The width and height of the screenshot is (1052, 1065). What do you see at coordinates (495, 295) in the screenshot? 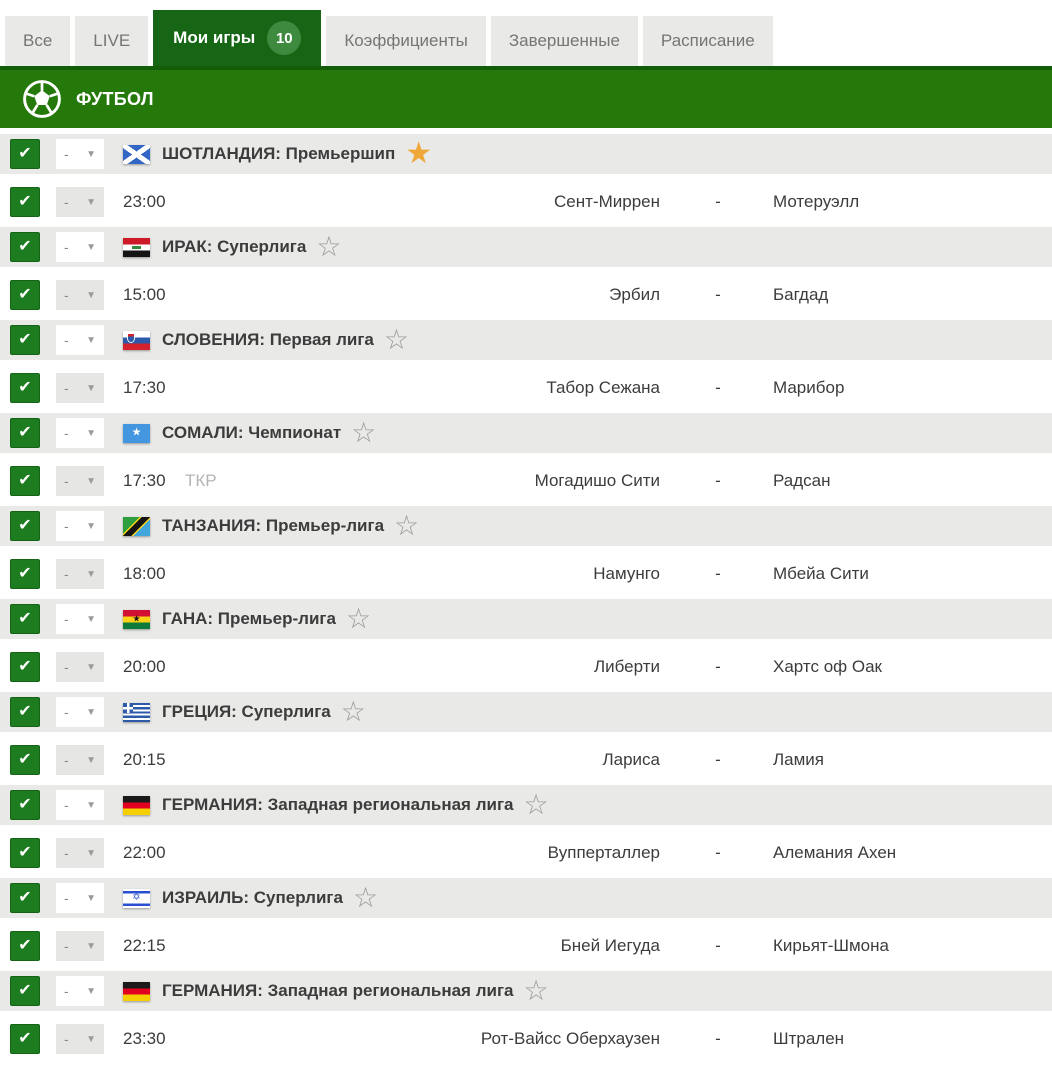
I see `home-team: Эрбил` at bounding box center [495, 295].